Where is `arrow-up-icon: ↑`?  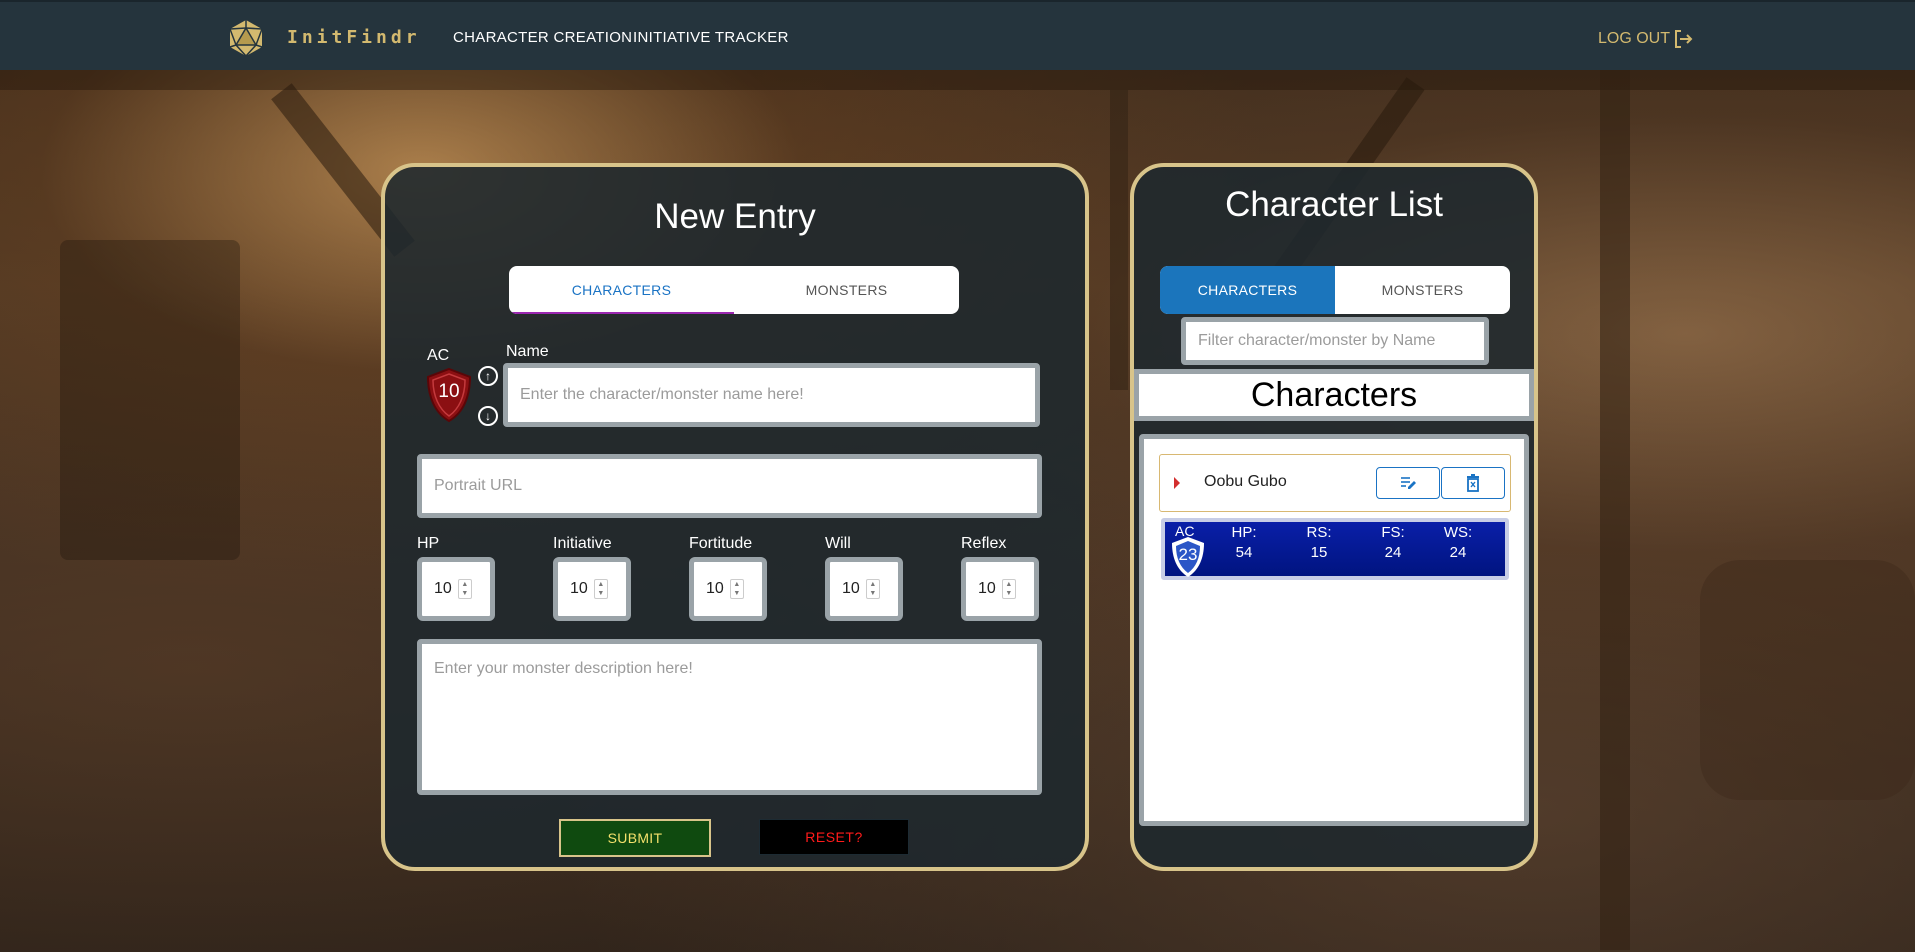 arrow-up-icon: ↑ is located at coordinates (488, 376).